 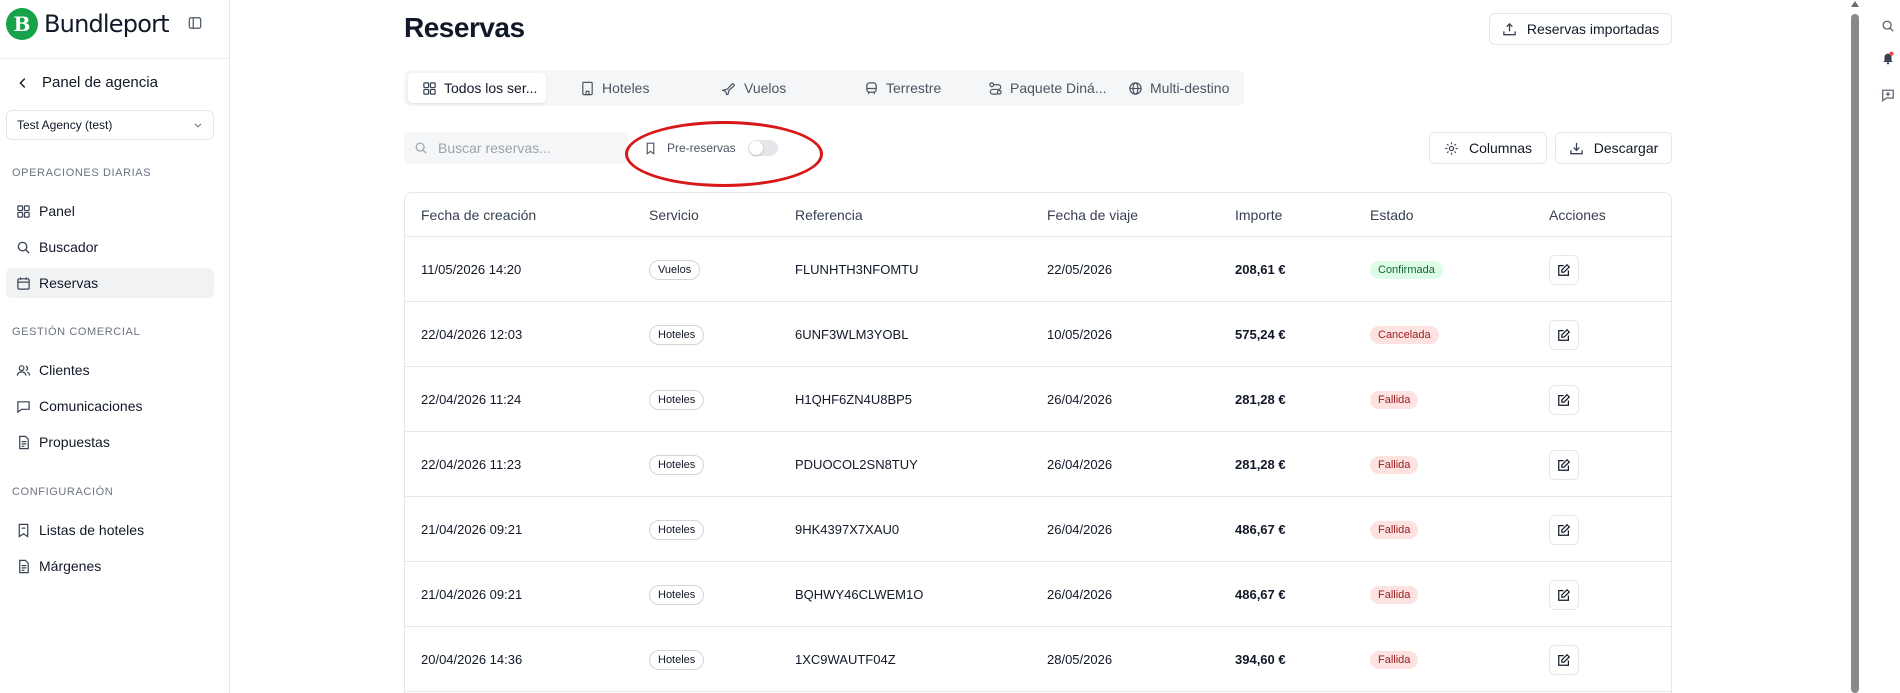 I want to click on tab-vuelos: Vuelos, so click(x=773, y=88).